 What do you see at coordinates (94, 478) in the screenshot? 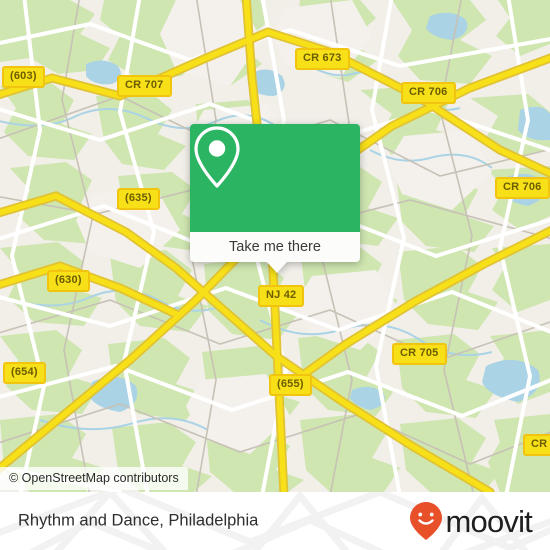
I see `map-attribution: © OpenStreetMap contributors` at bounding box center [94, 478].